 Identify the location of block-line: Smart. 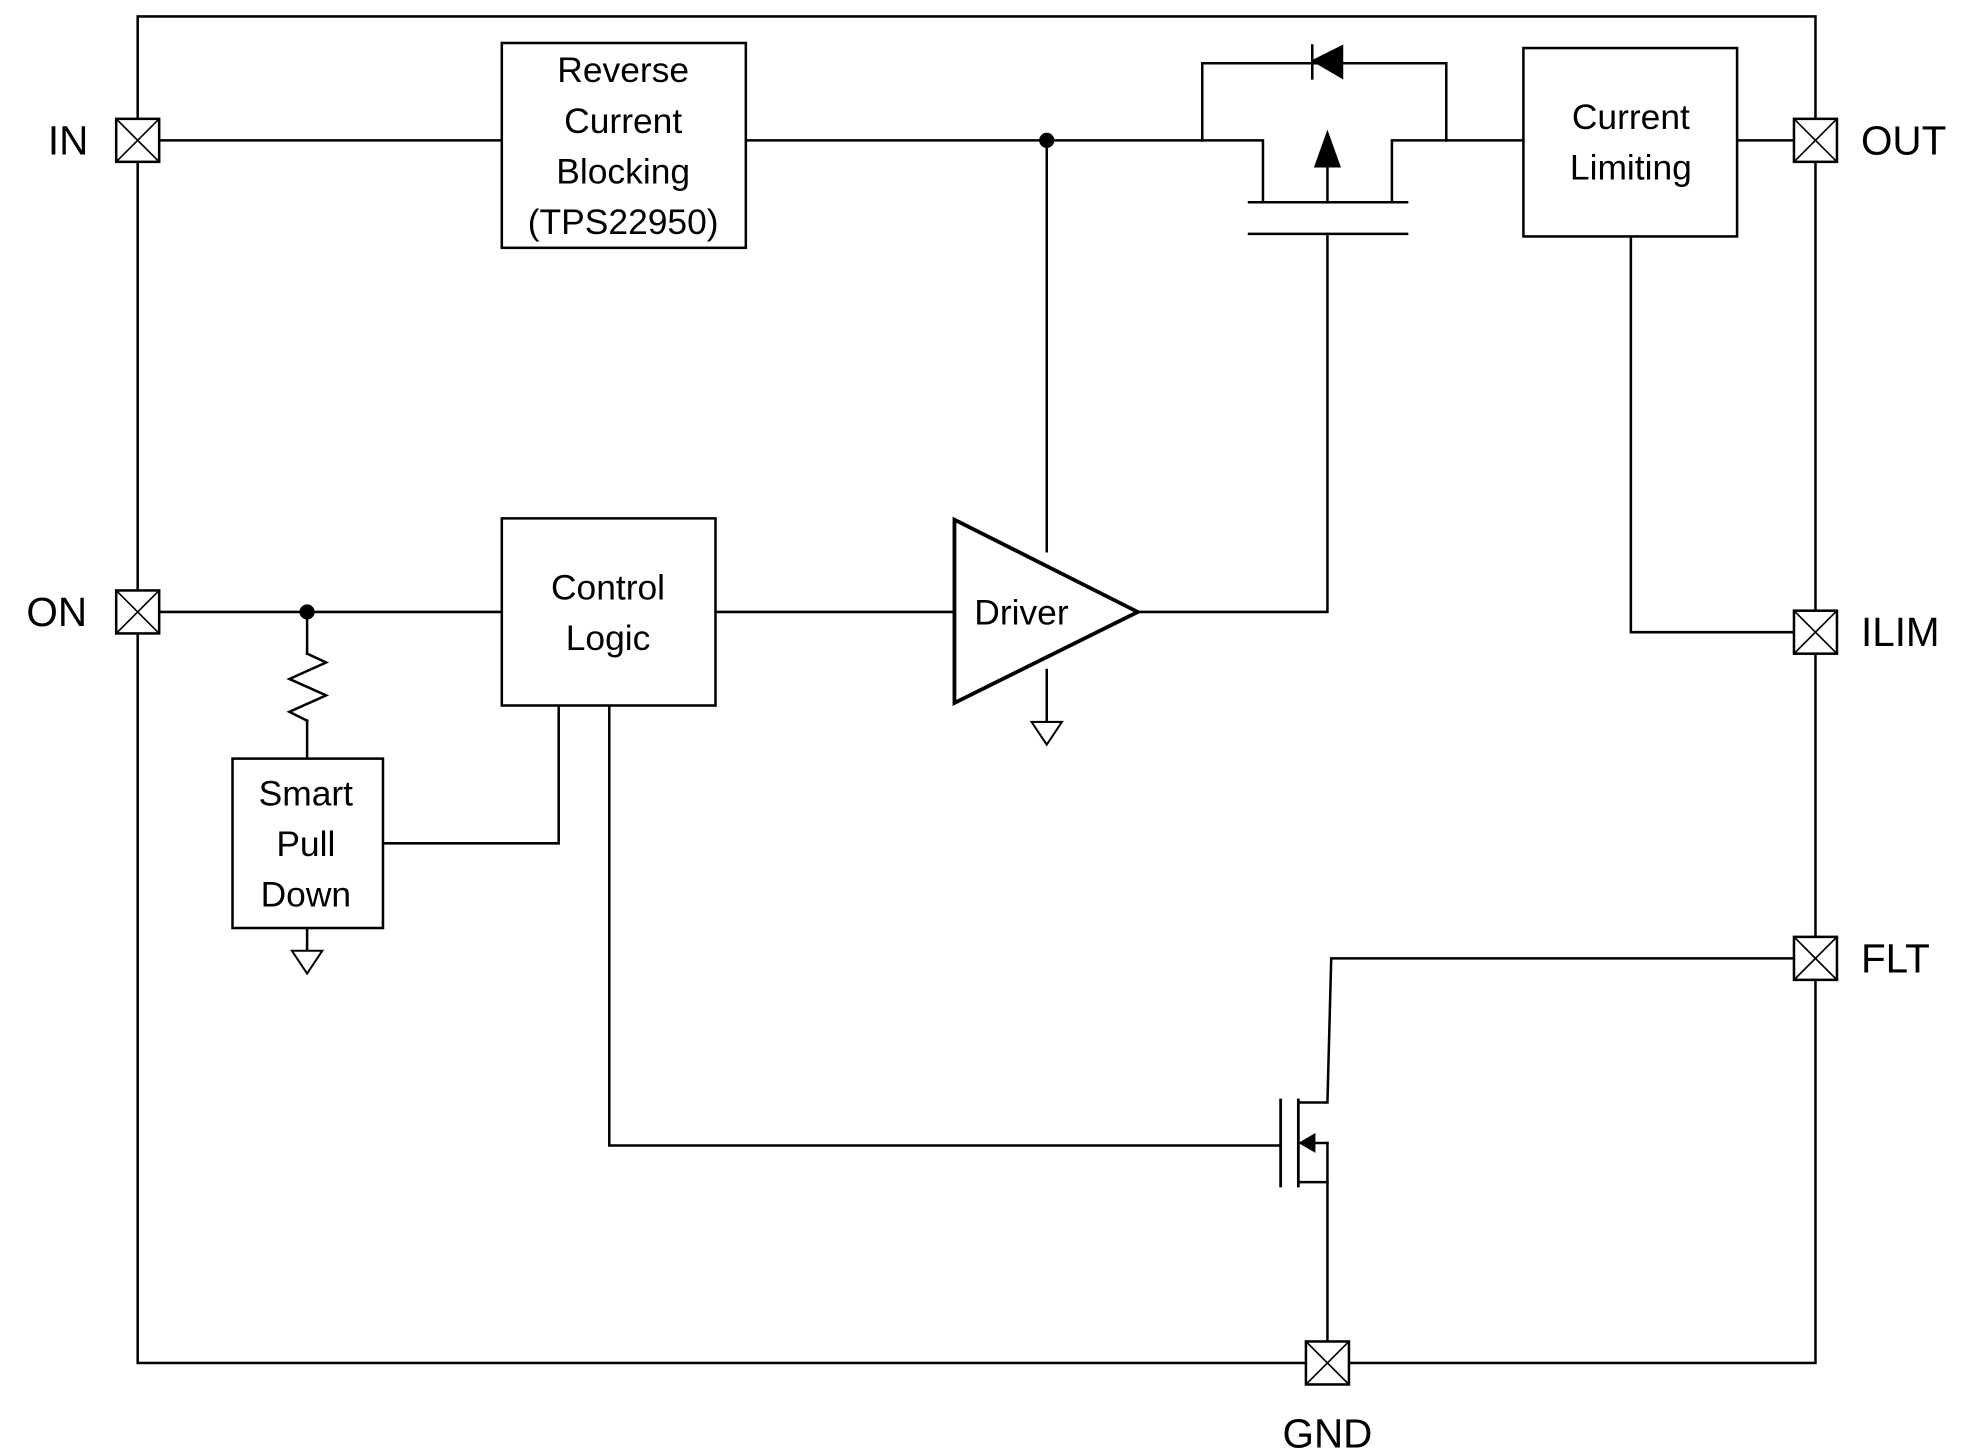
(306, 793).